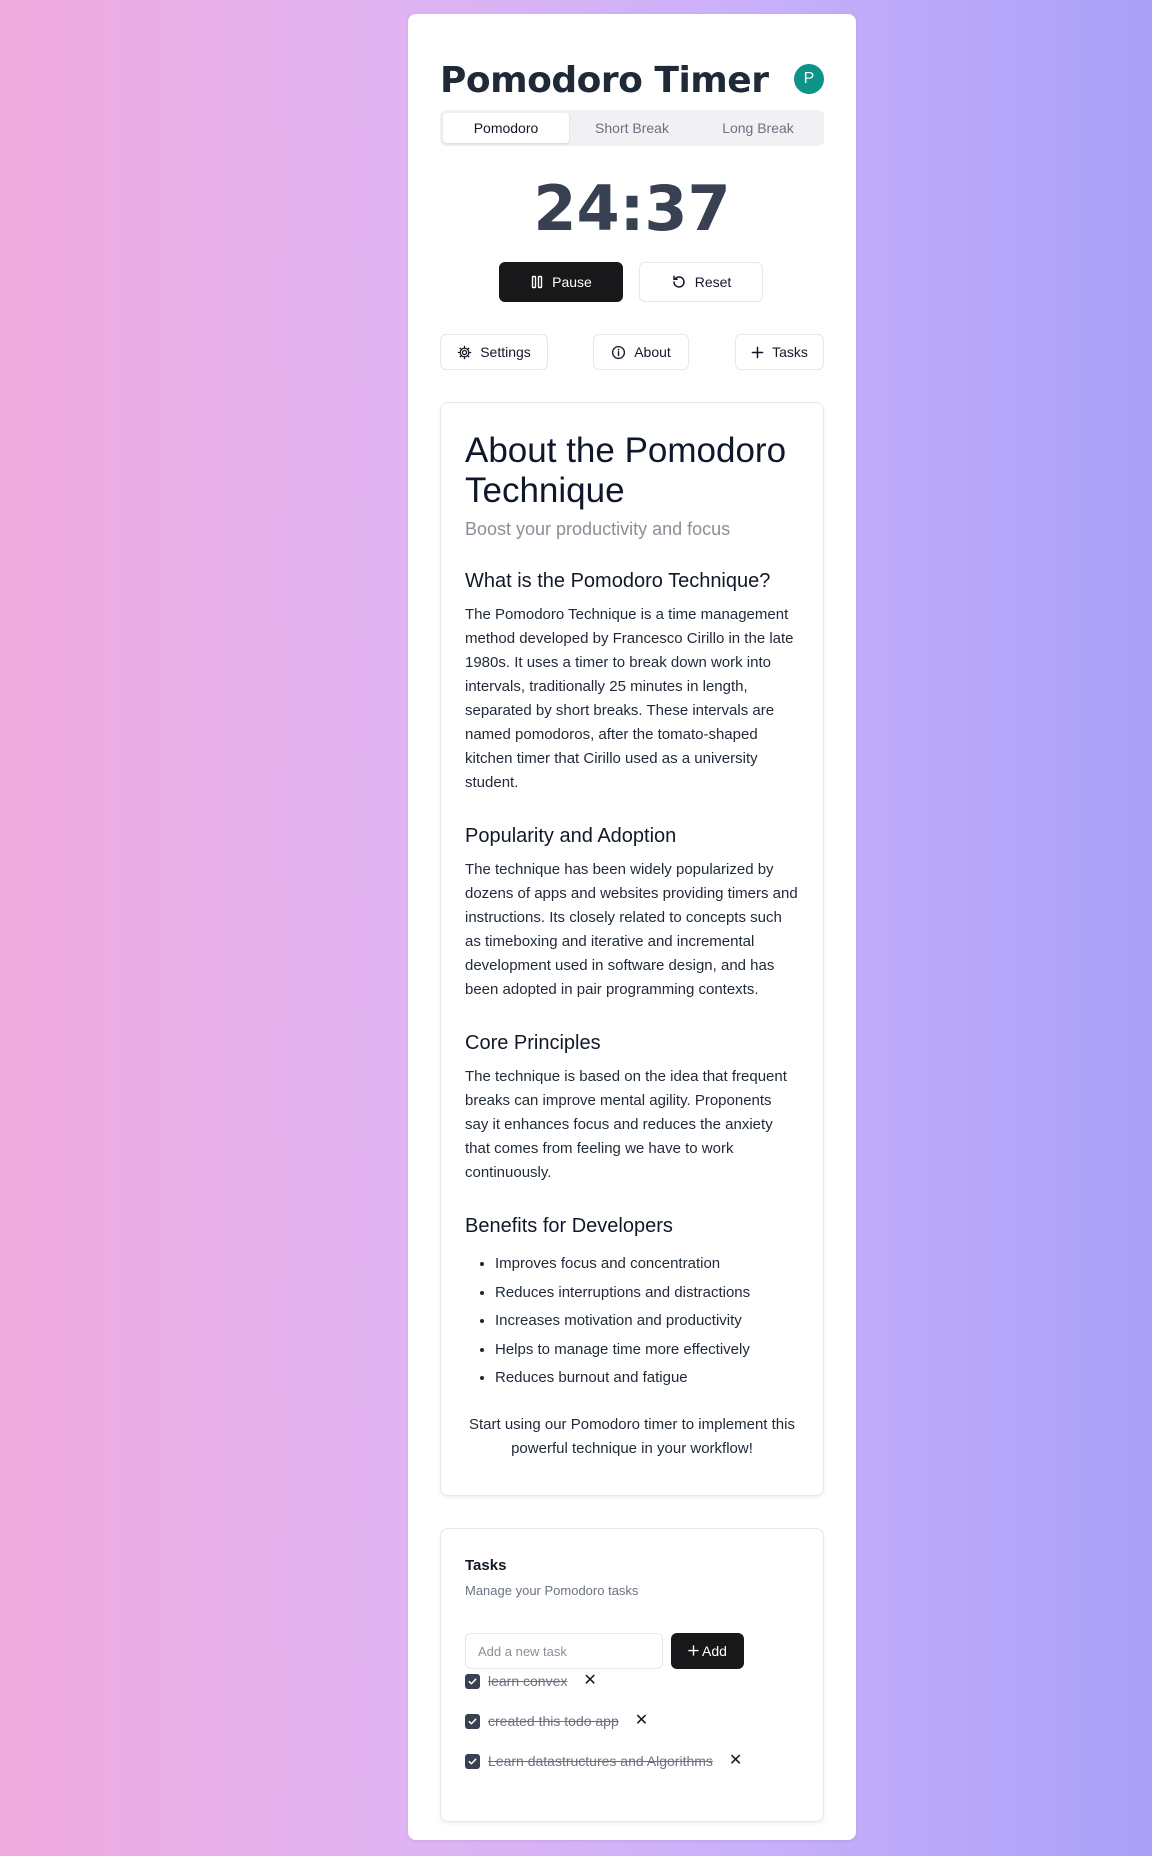  I want to click on benefit-item: Reduces burnout and fatigue, so click(647, 1378).